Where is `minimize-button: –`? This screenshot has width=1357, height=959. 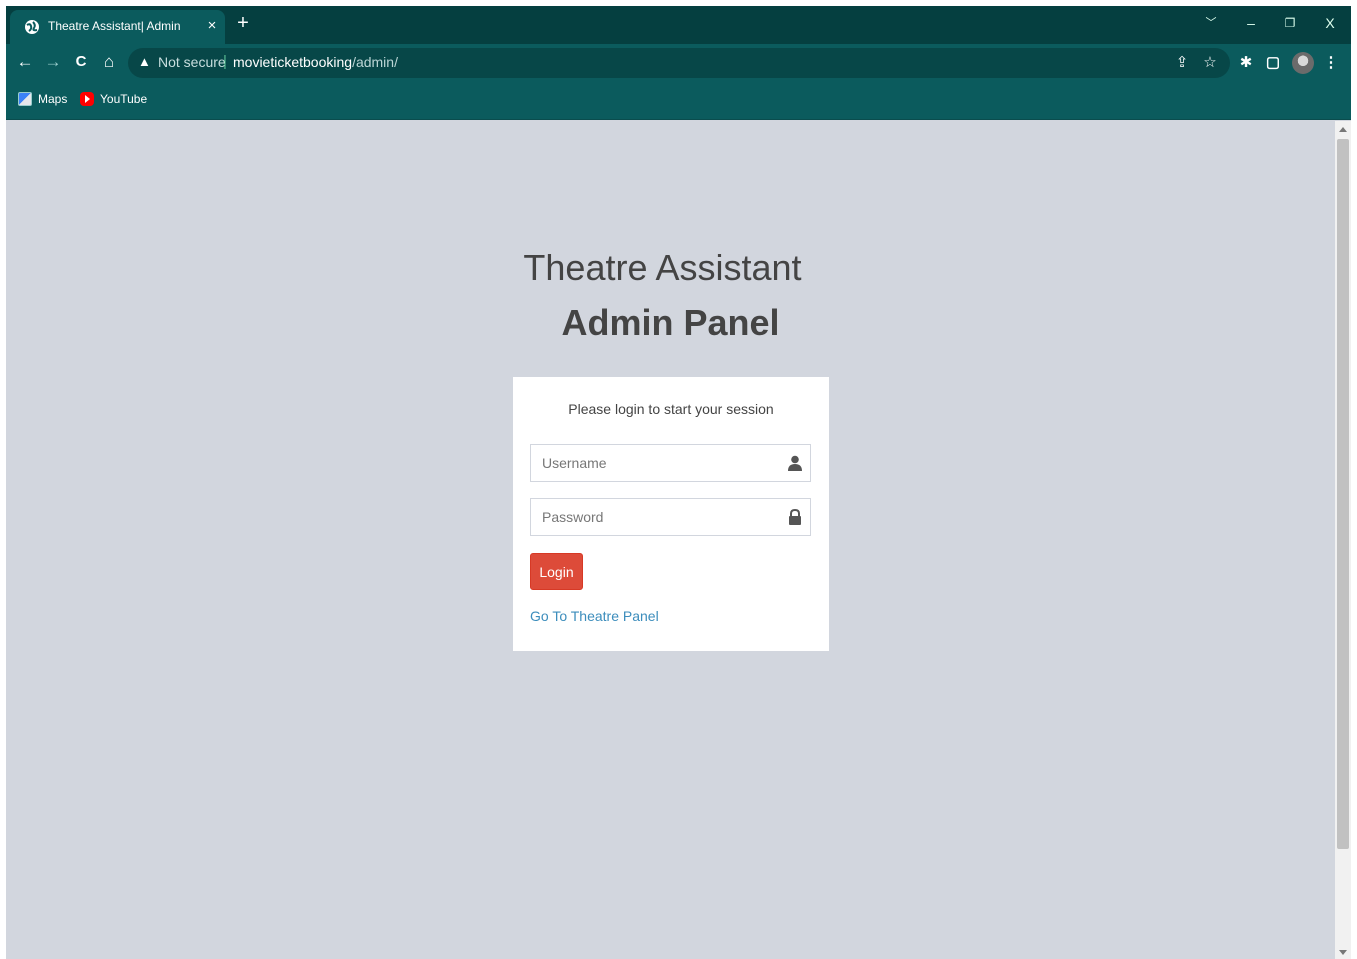 minimize-button: – is located at coordinates (1251, 24).